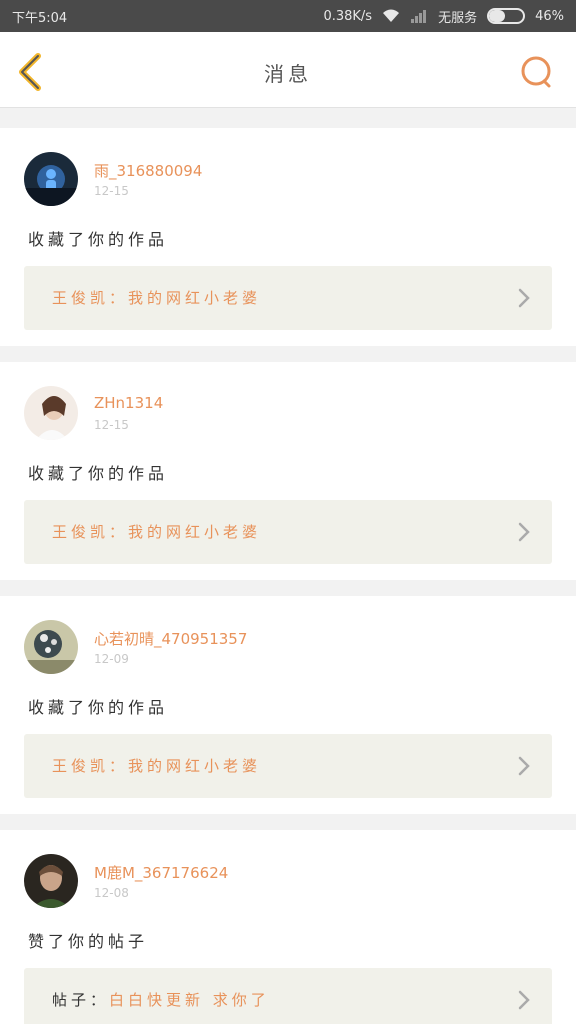 This screenshot has width=576, height=1024. What do you see at coordinates (288, 996) in the screenshot?
I see `referenced-post: 帖子：白白快更新 求你了` at bounding box center [288, 996].